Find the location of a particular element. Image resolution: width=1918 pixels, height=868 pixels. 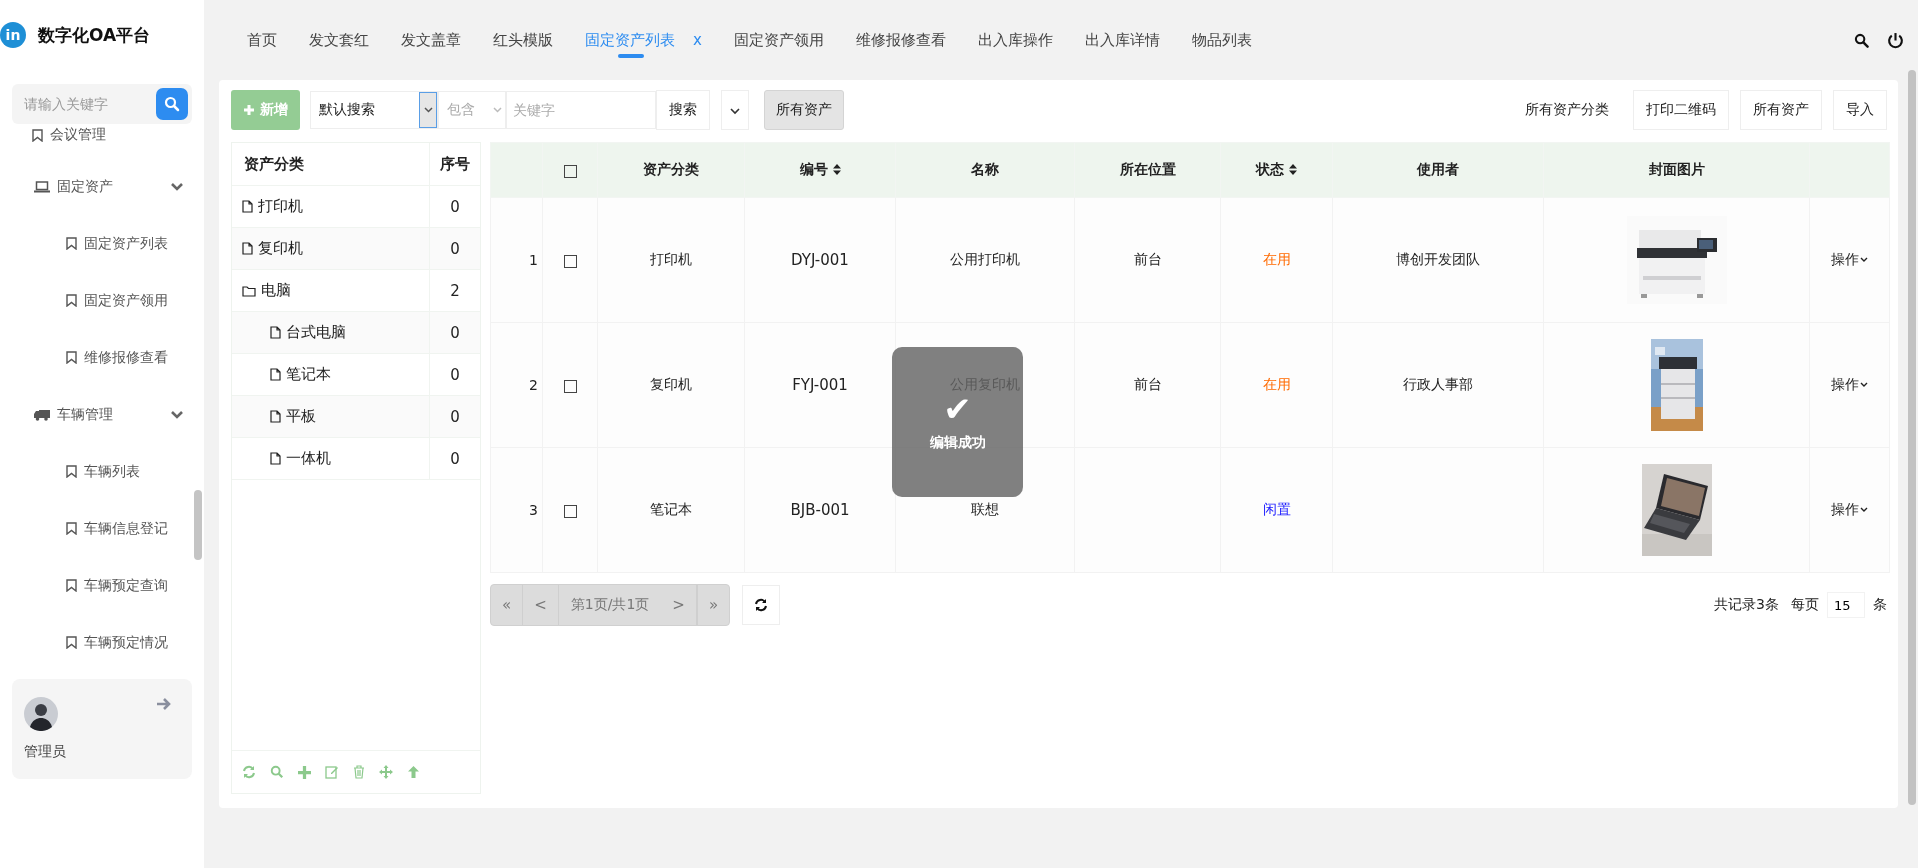

move-icon is located at coordinates (386, 772).